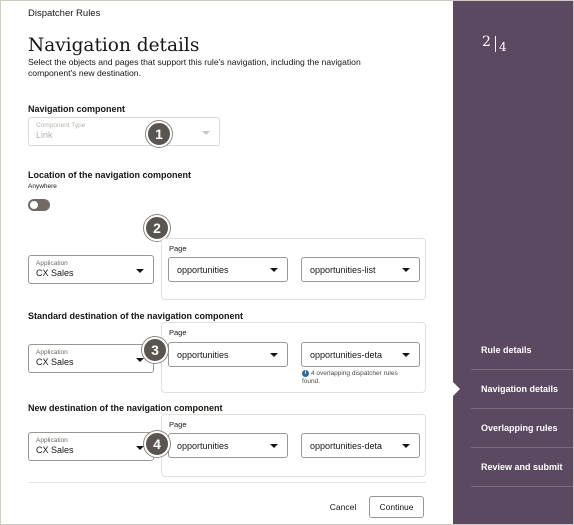  I want to click on location-application-select: Application CX Sales, so click(91, 269).